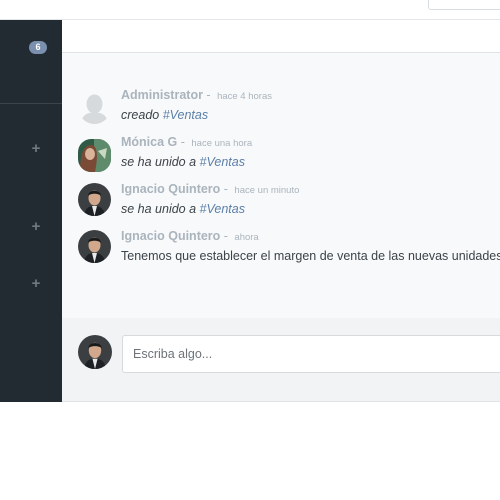 This screenshot has width=500, height=500. I want to click on message-time: hace una hora, so click(222, 143).